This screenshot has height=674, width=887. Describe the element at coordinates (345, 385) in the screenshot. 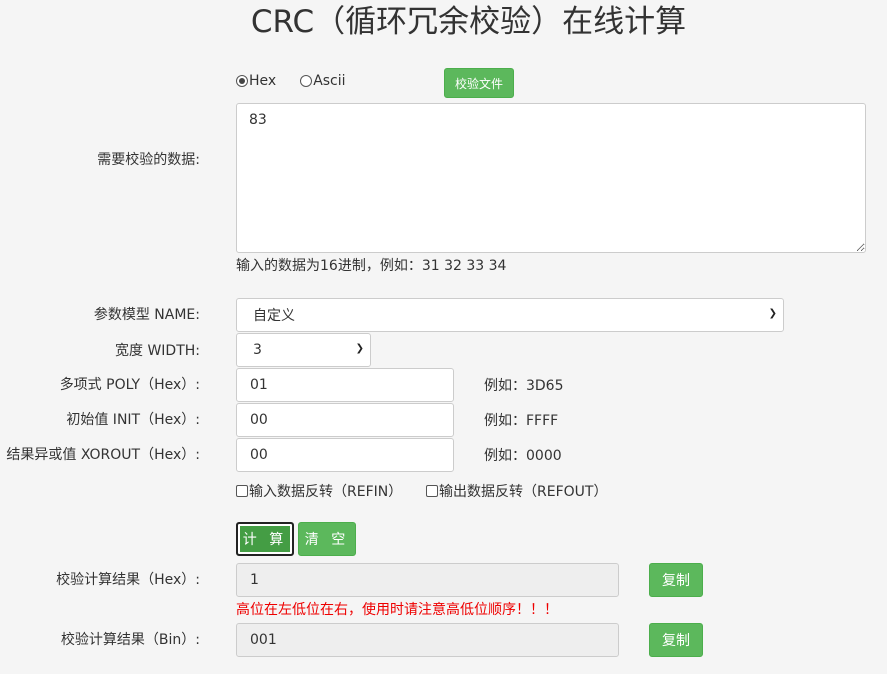

I see `poly-input: 01` at that location.